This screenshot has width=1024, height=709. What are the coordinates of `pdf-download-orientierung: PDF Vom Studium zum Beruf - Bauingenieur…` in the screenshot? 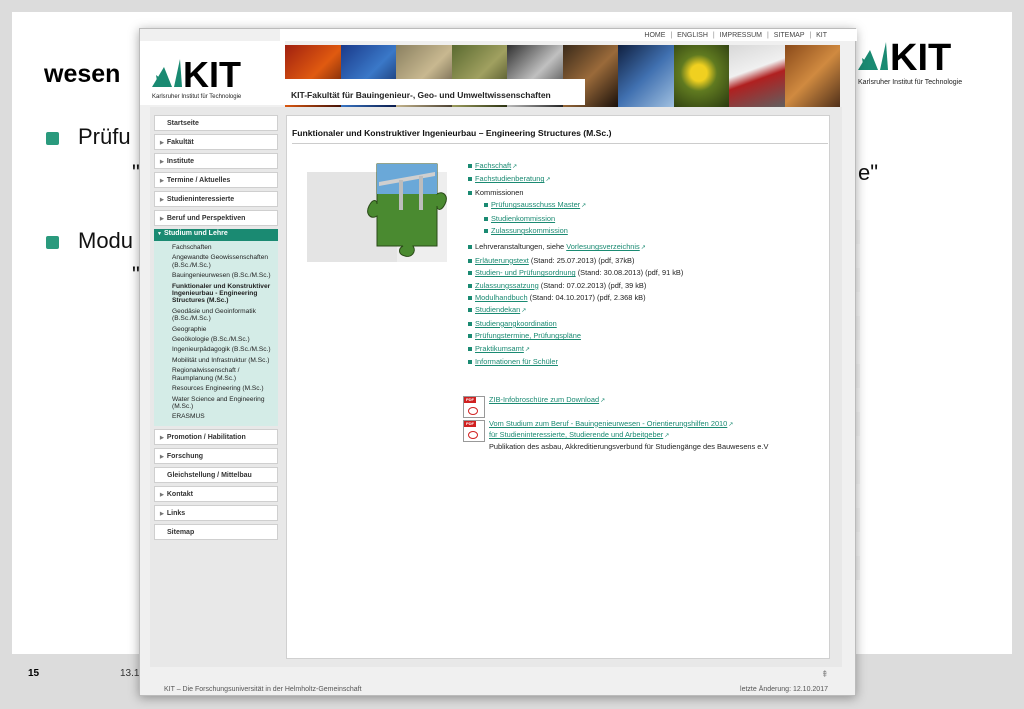 It's located at (643, 436).